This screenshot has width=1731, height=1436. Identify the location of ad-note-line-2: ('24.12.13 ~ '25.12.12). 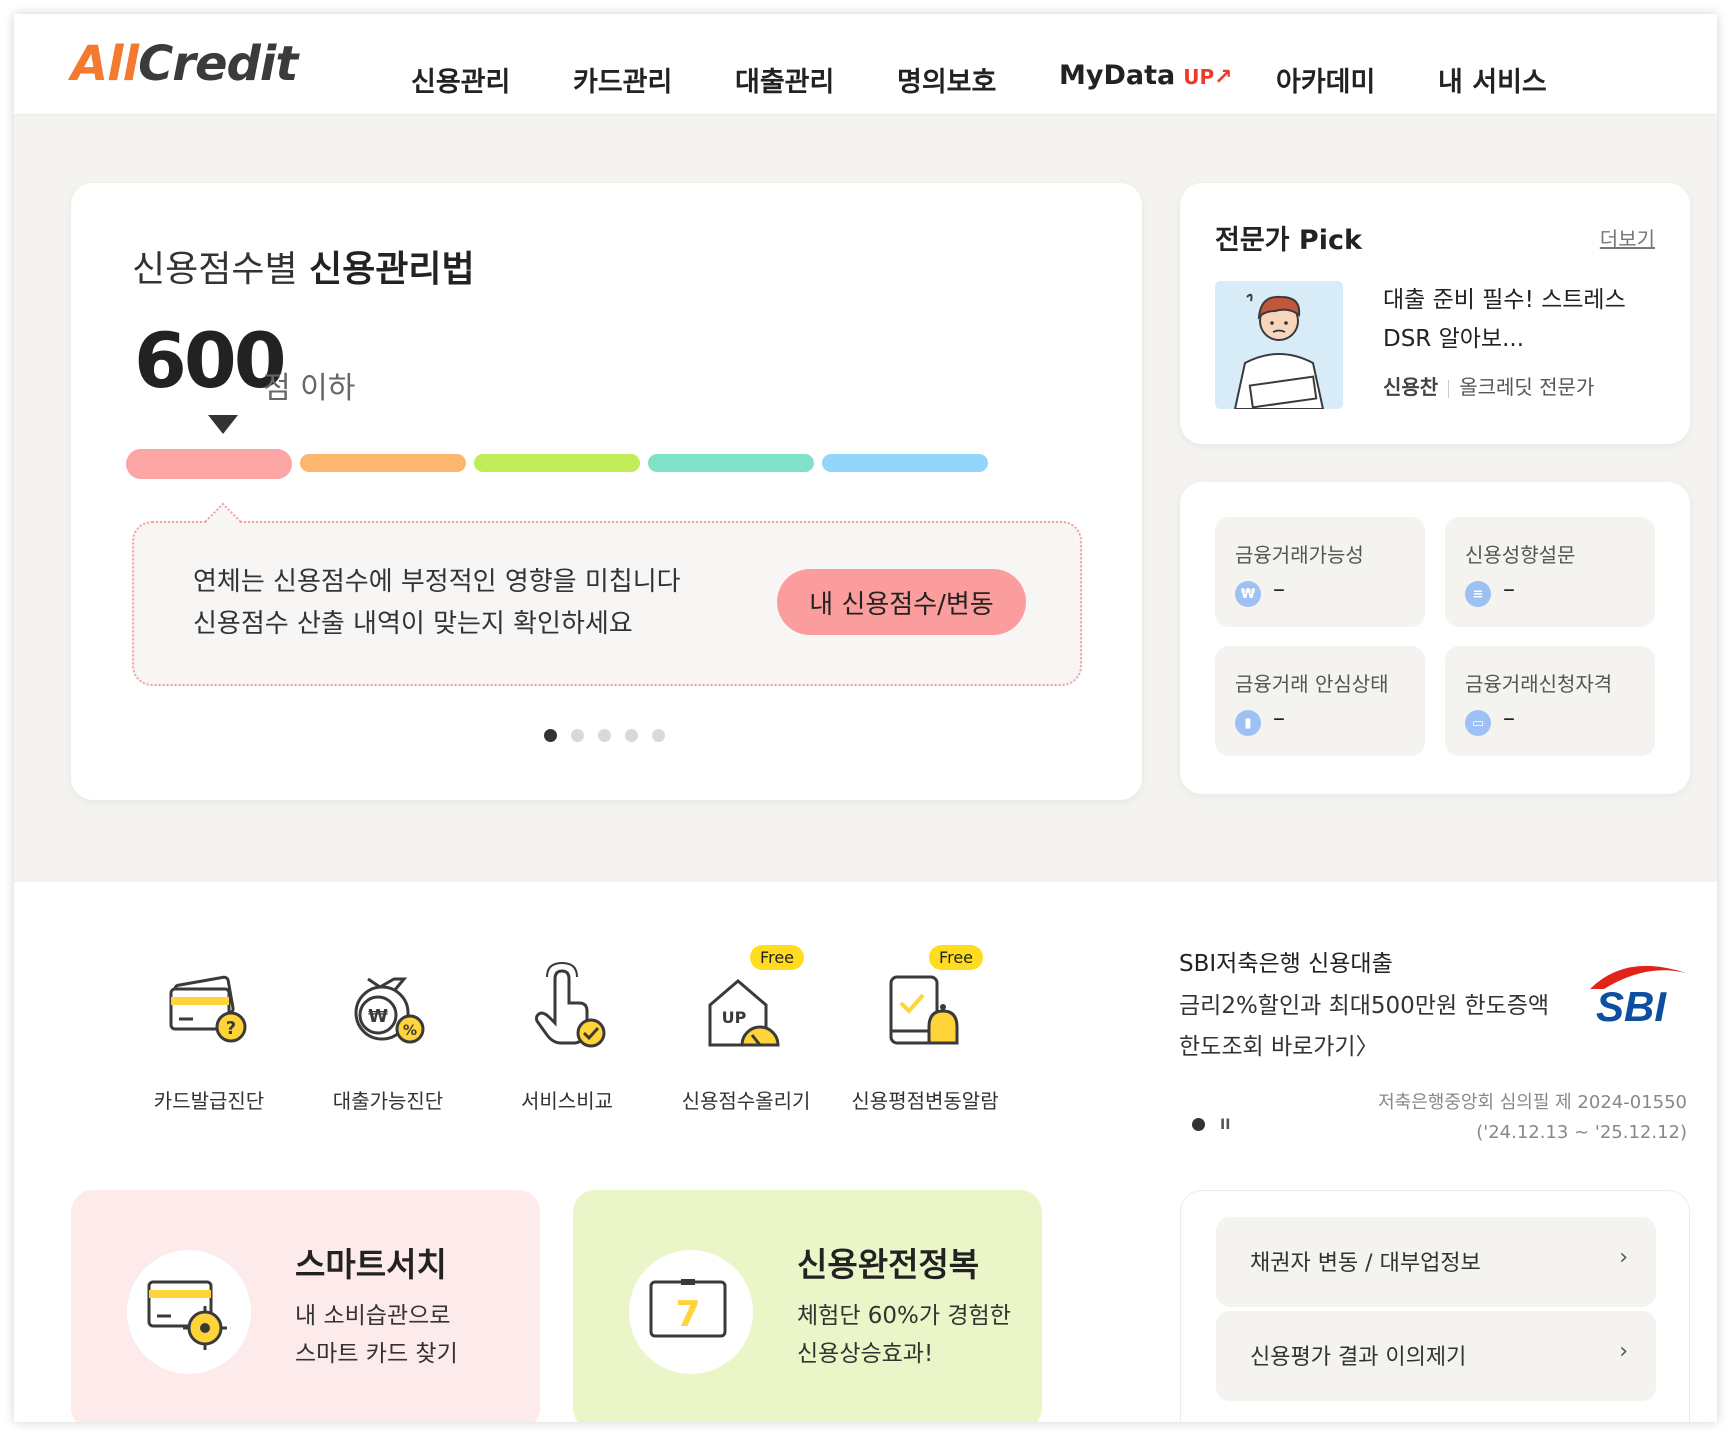
(1581, 1132).